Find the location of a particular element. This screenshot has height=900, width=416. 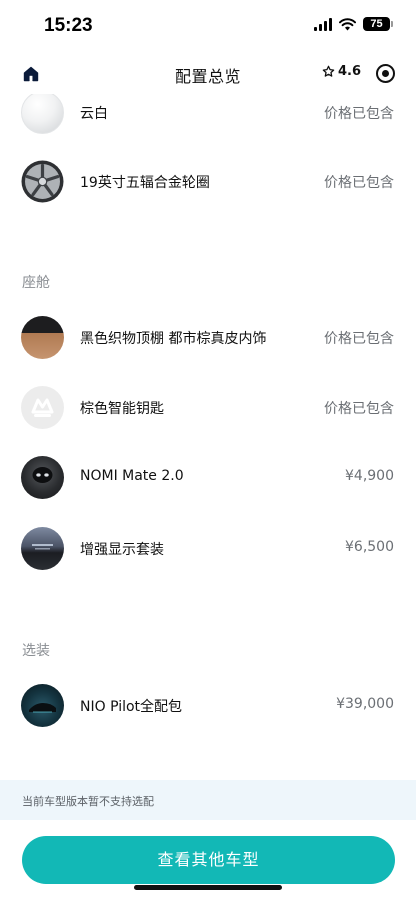

item-name: 黑色织物顶棚 都市棕真皮内饰 is located at coordinates (173, 339).